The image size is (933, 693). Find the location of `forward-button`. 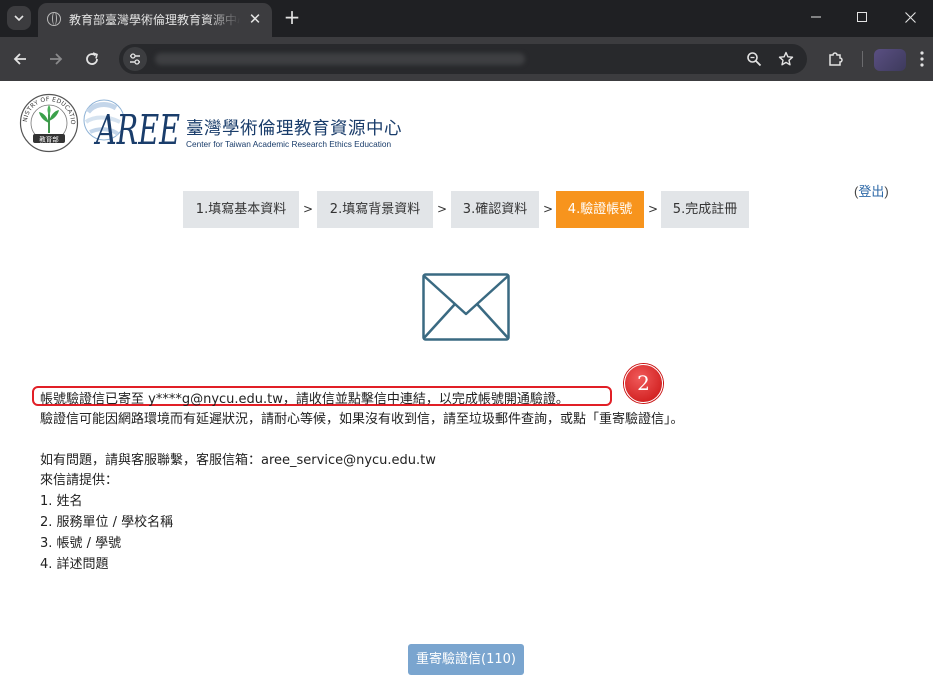

forward-button is located at coordinates (56, 59).